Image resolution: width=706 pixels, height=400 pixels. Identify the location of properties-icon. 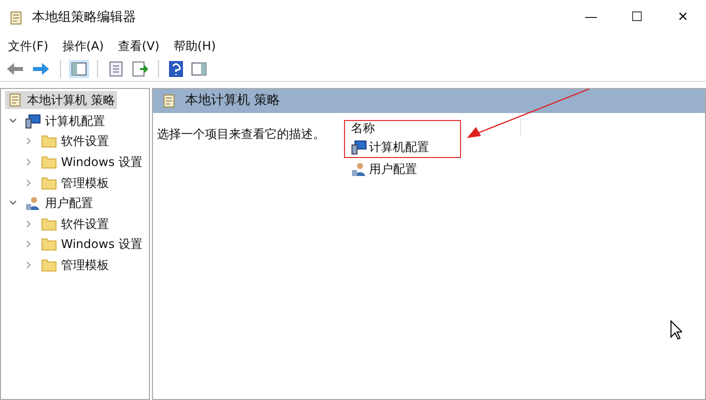
(116, 68).